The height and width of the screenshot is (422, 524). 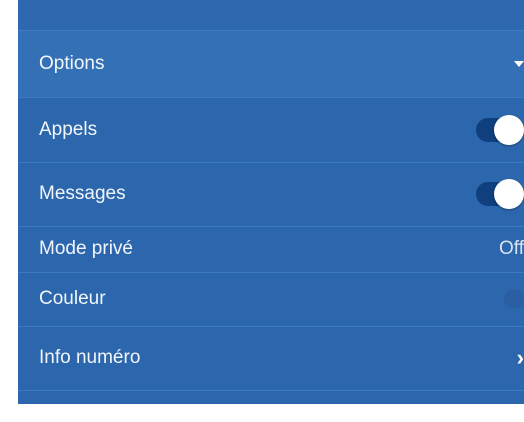 I want to click on setting-row-appels: Appels, so click(x=271, y=130).